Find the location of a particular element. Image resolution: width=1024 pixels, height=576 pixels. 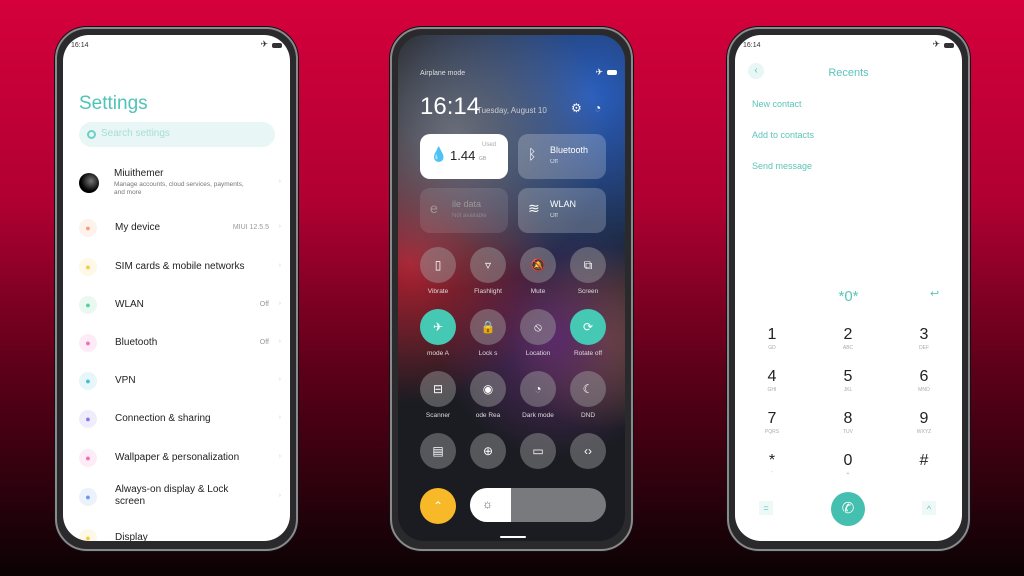

settings-item-label: Always-on display & Lock screen is located at coordinates (172, 495).